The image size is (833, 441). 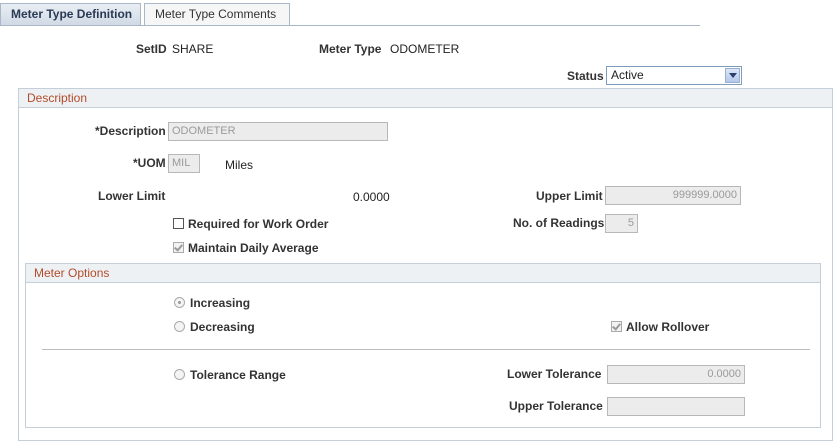 What do you see at coordinates (425, 98) in the screenshot?
I see `description-group-title: Description` at bounding box center [425, 98].